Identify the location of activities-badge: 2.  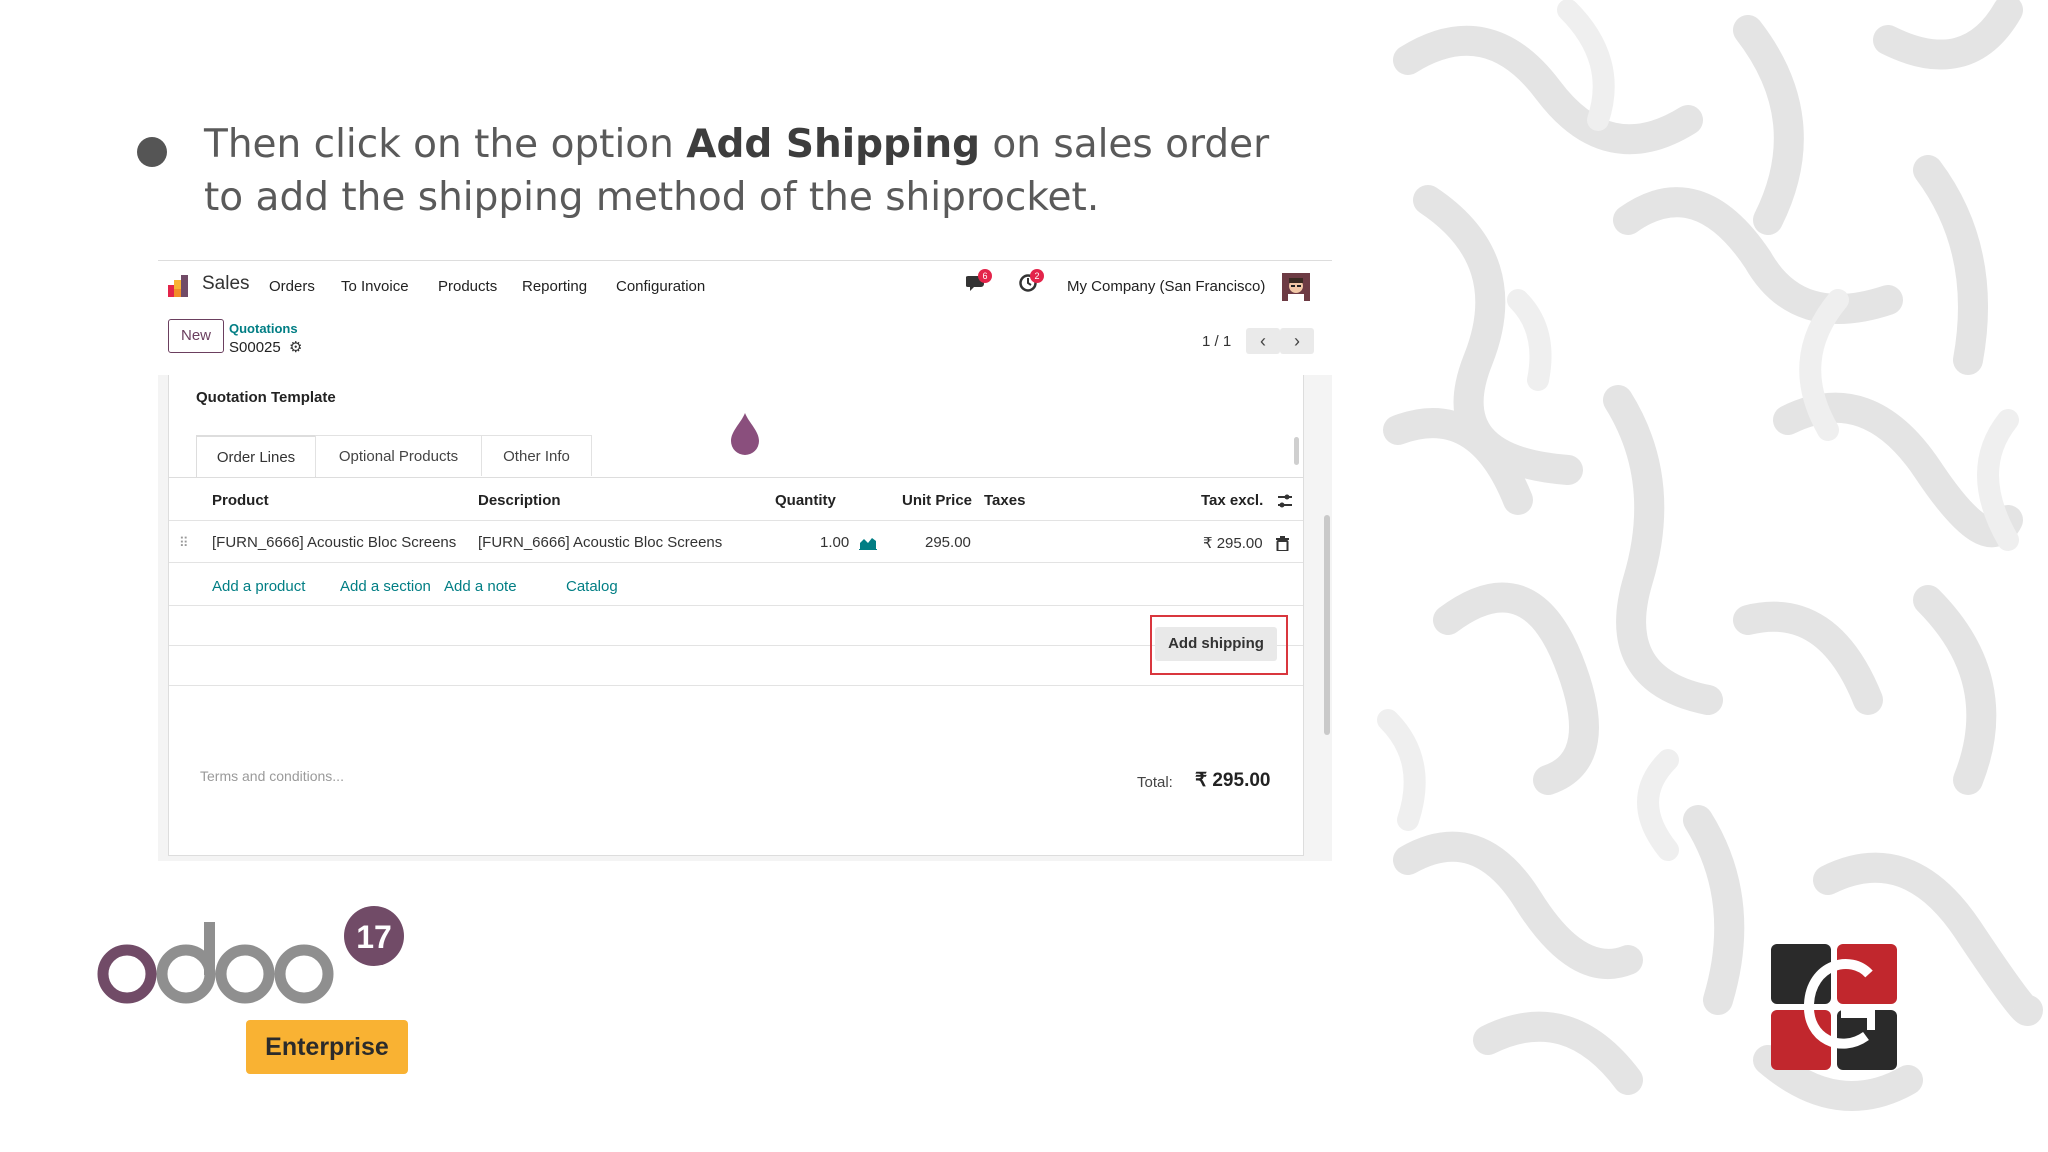
(1037, 276).